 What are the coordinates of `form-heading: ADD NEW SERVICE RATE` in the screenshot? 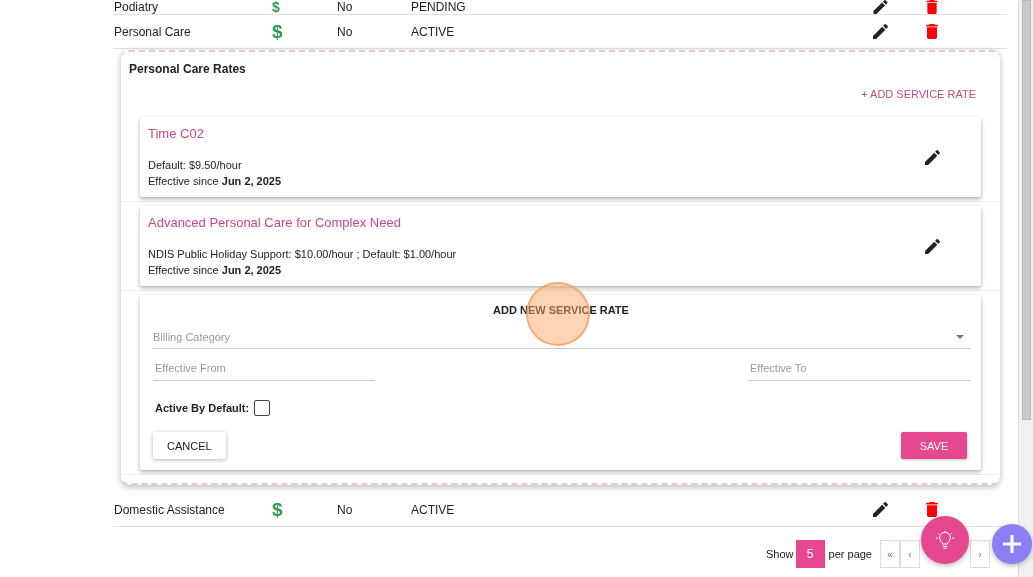 It's located at (561, 310).